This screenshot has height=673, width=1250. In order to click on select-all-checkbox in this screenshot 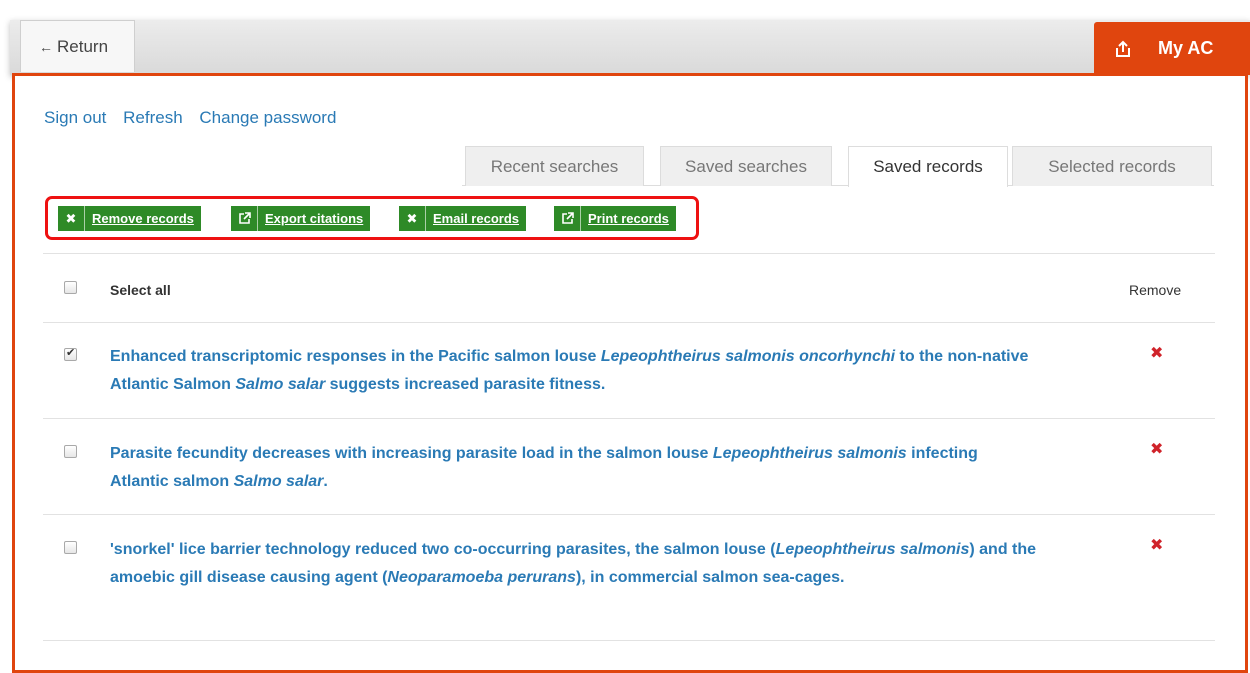, I will do `click(70, 287)`.